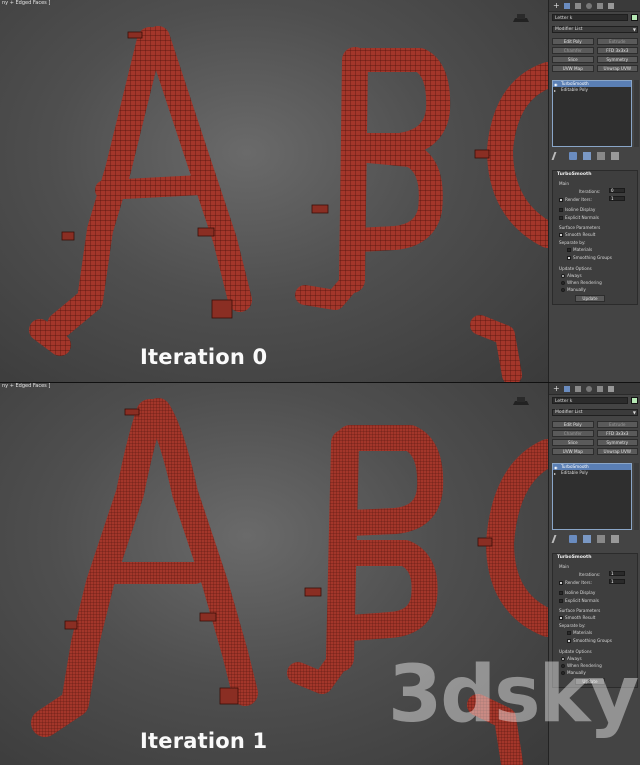 The image size is (640, 765). Describe the element at coordinates (563, 283) in the screenshot. I see `when-rendering-radio` at that location.